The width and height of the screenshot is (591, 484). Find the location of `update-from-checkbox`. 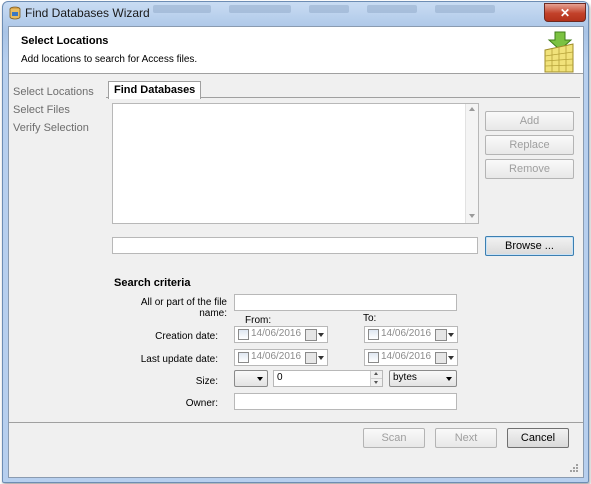

update-from-checkbox is located at coordinates (243, 357).